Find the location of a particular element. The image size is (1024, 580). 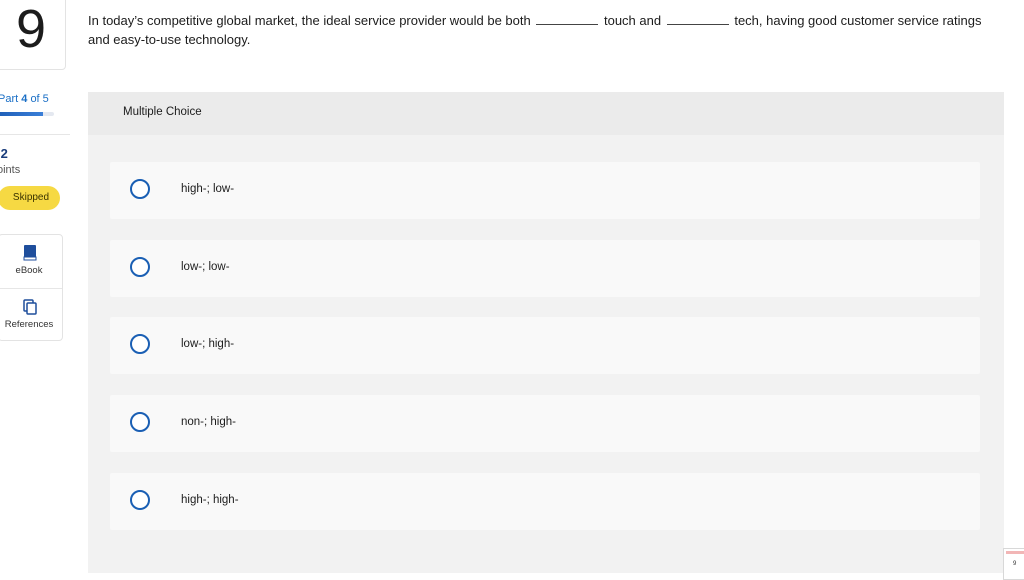

thumbnail-number: 9 is located at coordinates (1015, 564).